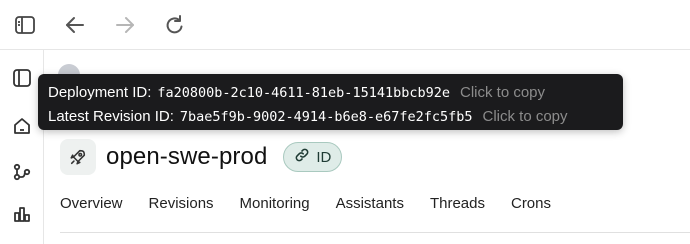 This screenshot has height=244, width=690. I want to click on tab-revisions: Revisions, so click(181, 203).